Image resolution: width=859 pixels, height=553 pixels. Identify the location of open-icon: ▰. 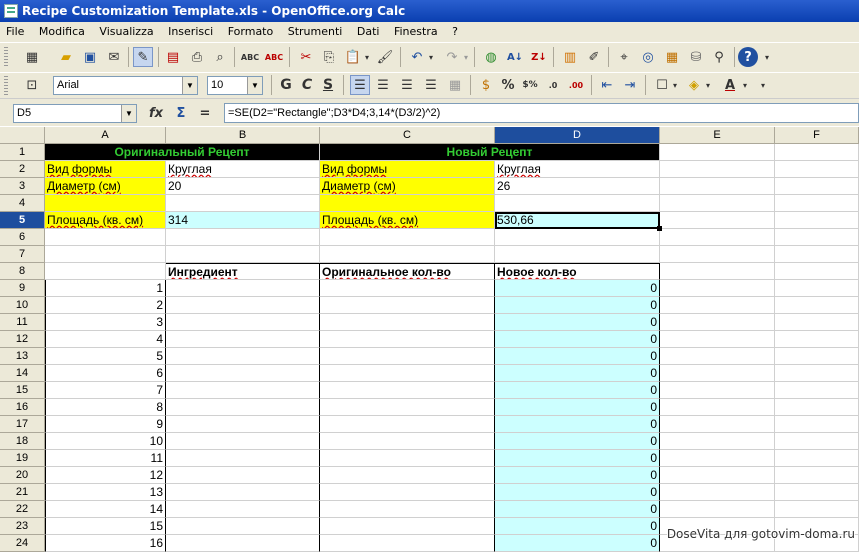
(66, 57).